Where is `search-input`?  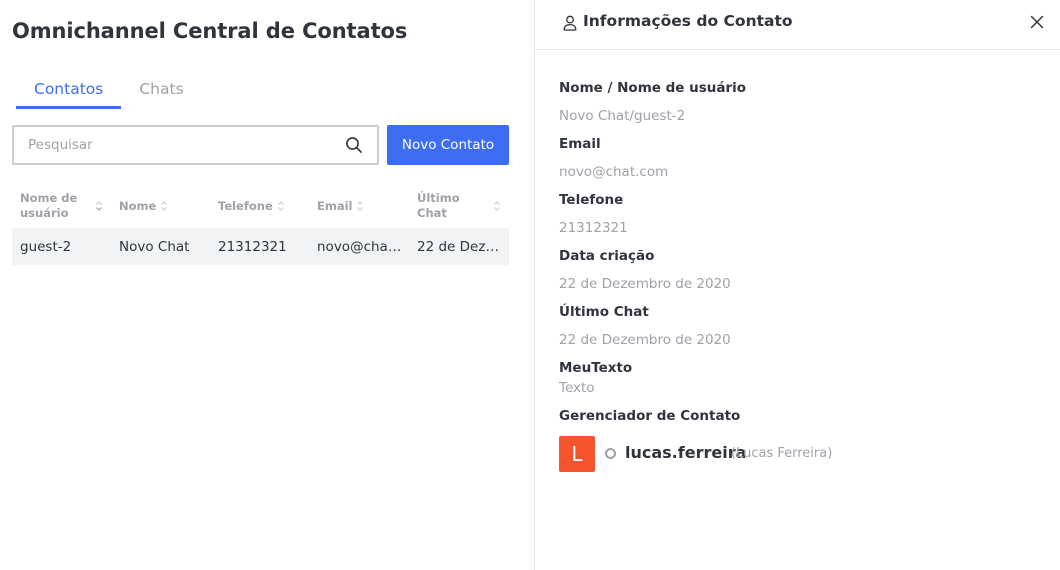 search-input is located at coordinates (174, 145).